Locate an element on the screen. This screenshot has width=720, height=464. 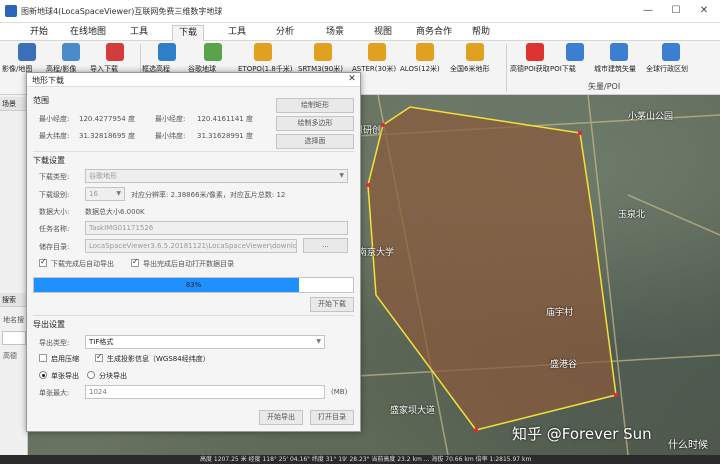
box-select-icon is located at coordinates (167, 52).